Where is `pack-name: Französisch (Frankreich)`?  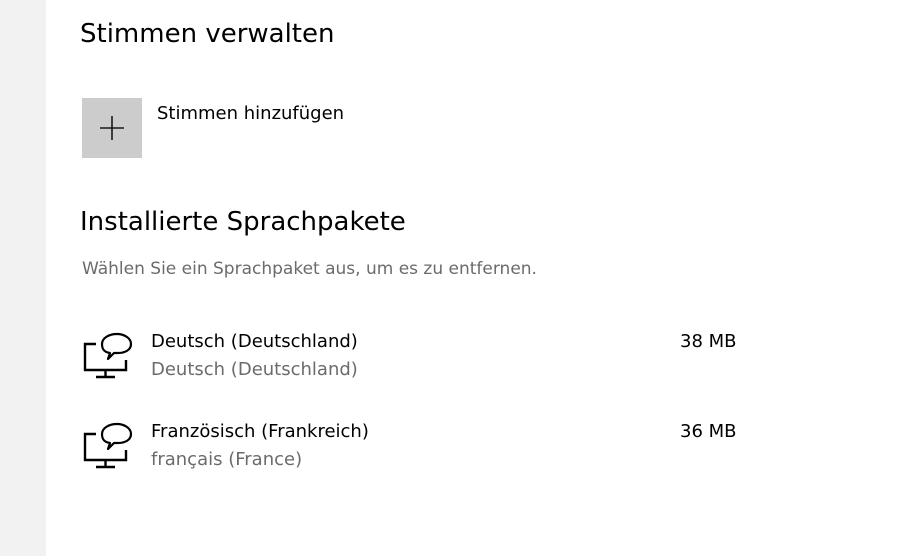 pack-name: Französisch (Frankreich) is located at coordinates (260, 431).